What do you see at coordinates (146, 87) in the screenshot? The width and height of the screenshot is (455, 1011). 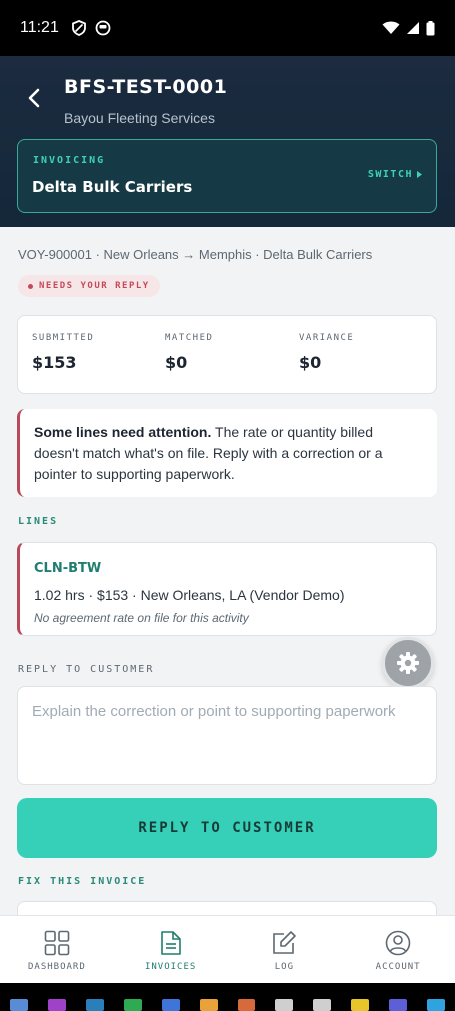 I see `page-title: BFS-TEST-0001` at bounding box center [146, 87].